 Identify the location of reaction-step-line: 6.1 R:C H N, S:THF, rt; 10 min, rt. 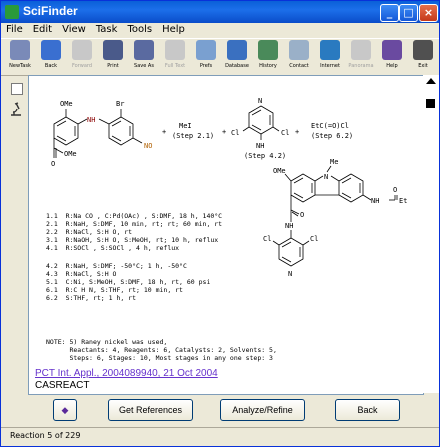
(114, 290).